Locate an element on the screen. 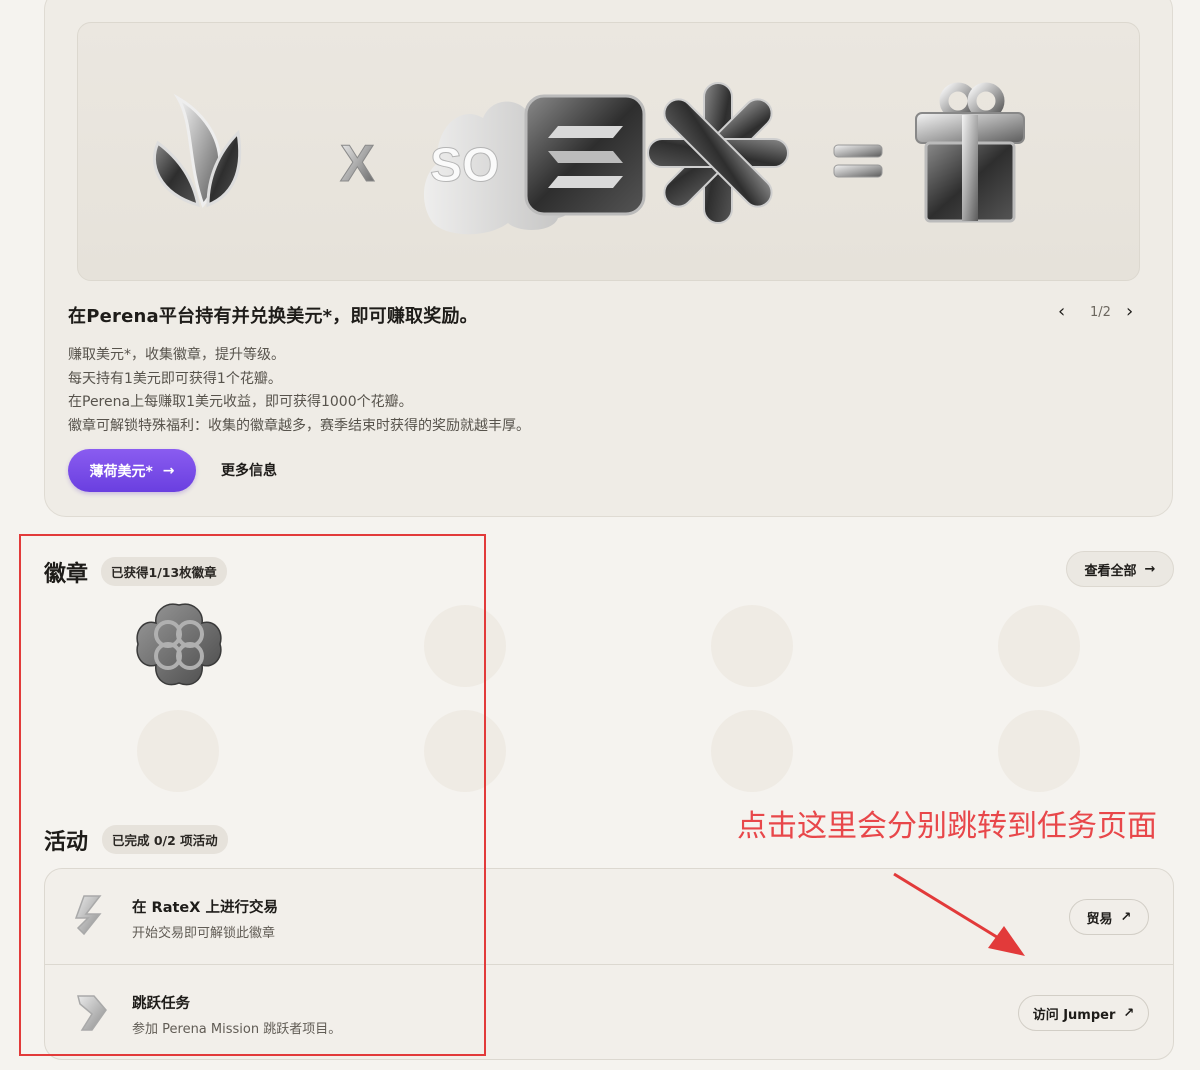 This screenshot has height=1070, width=1200. more-info-link: 更多信息 is located at coordinates (249, 470).